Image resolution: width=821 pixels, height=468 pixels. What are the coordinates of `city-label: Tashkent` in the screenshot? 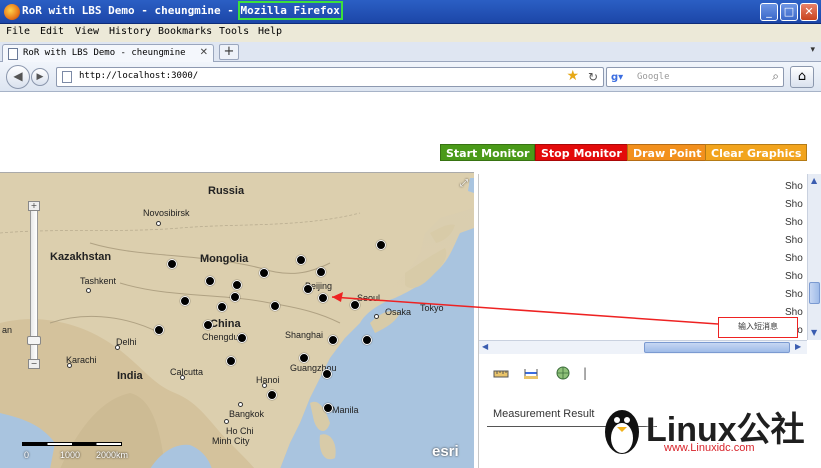 It's located at (98, 281).